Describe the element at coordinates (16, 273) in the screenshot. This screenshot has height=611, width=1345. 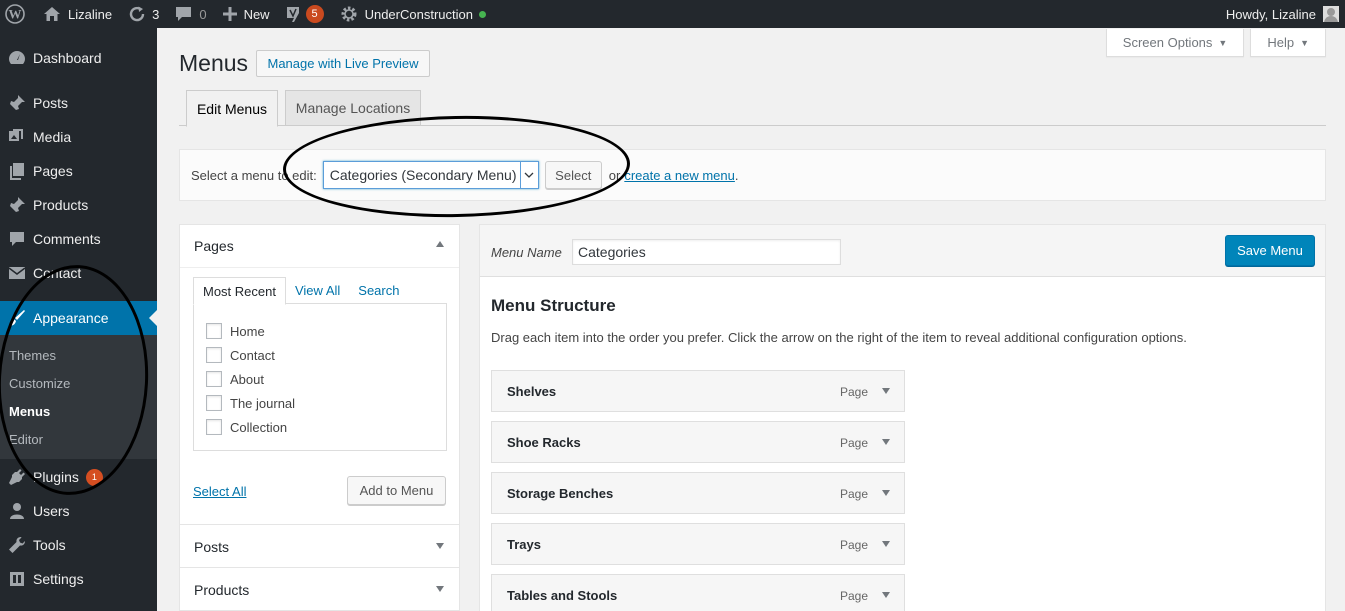
I see `envelope-icon` at that location.